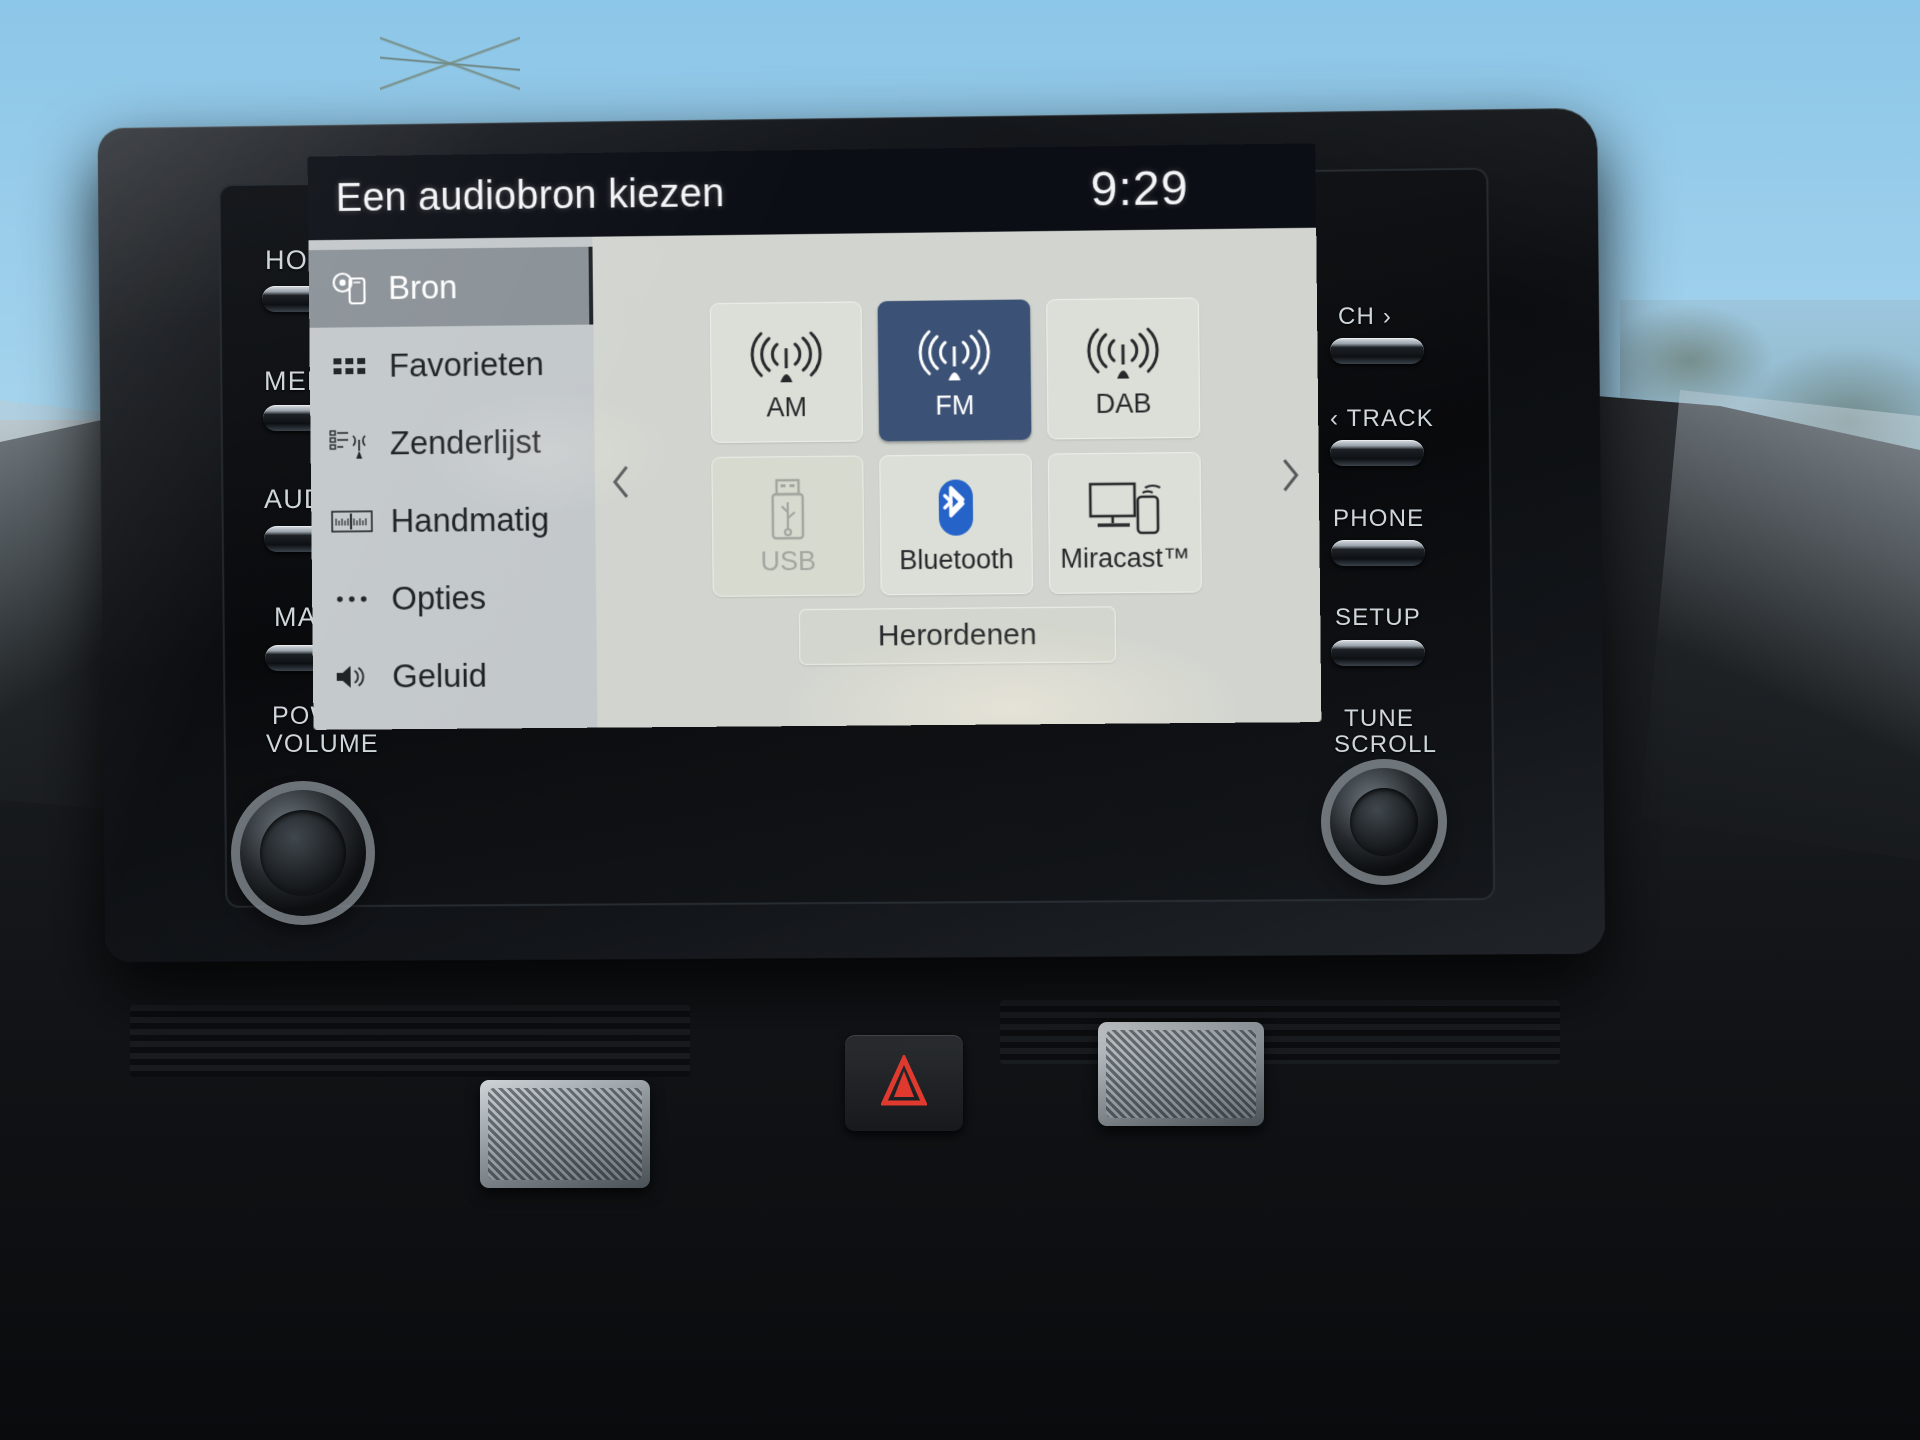 Image resolution: width=1920 pixels, height=1440 pixels. What do you see at coordinates (565, 1134) in the screenshot?
I see `console-plate-left` at bounding box center [565, 1134].